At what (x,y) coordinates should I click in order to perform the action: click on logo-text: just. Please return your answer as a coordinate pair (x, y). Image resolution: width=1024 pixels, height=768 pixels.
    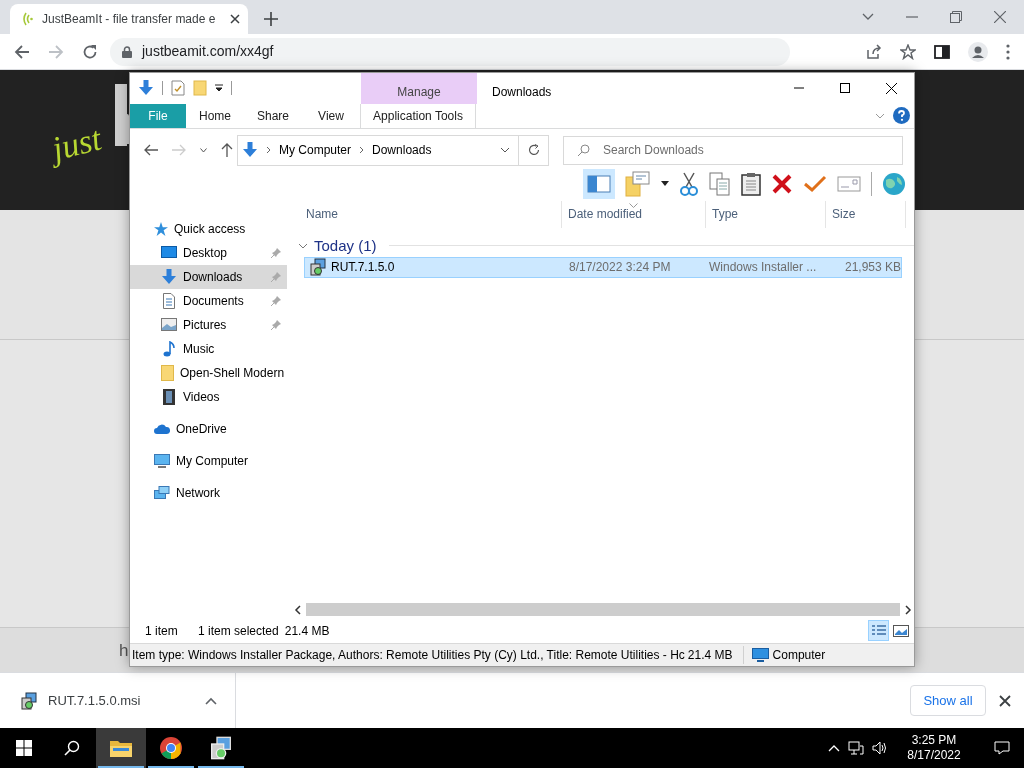
    Looking at the image, I should click on (76, 144).